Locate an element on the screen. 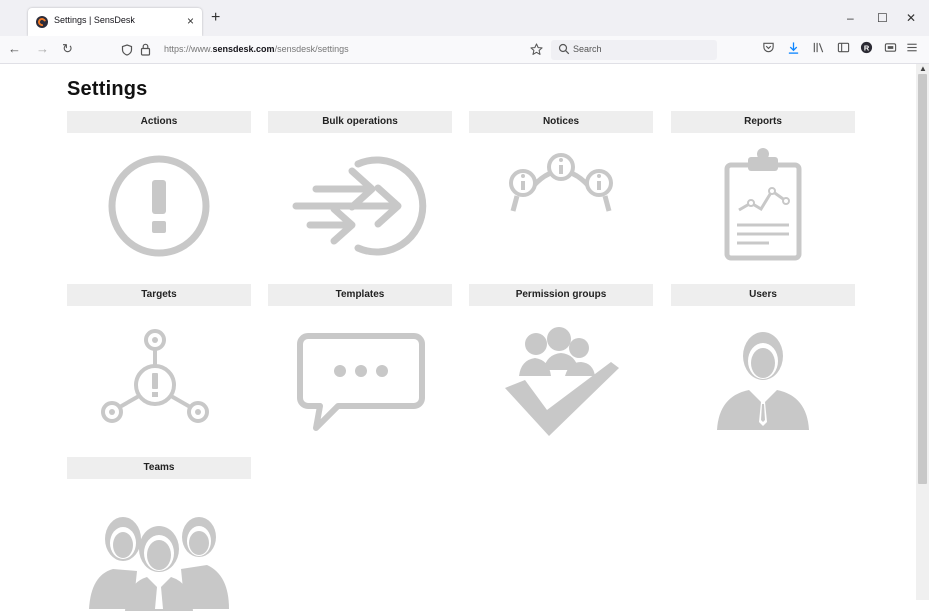  clipboard-chart-icon is located at coordinates (763, 204).